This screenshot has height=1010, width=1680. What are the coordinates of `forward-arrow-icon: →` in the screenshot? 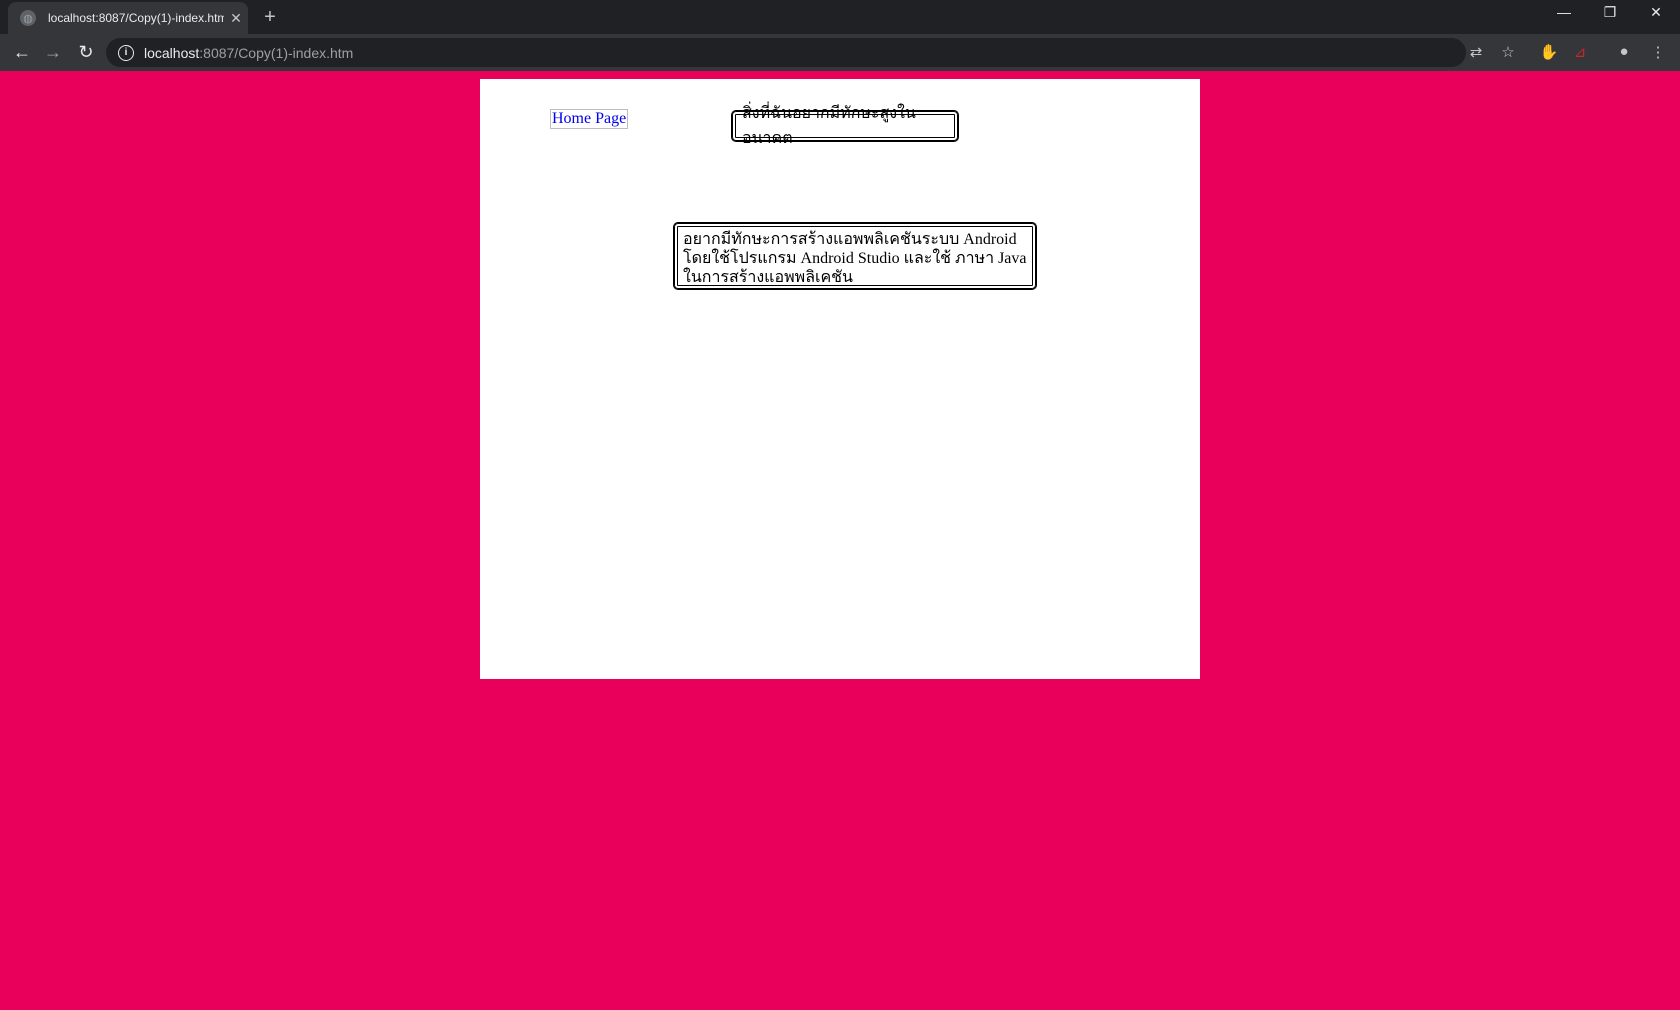 It's located at (53, 52).